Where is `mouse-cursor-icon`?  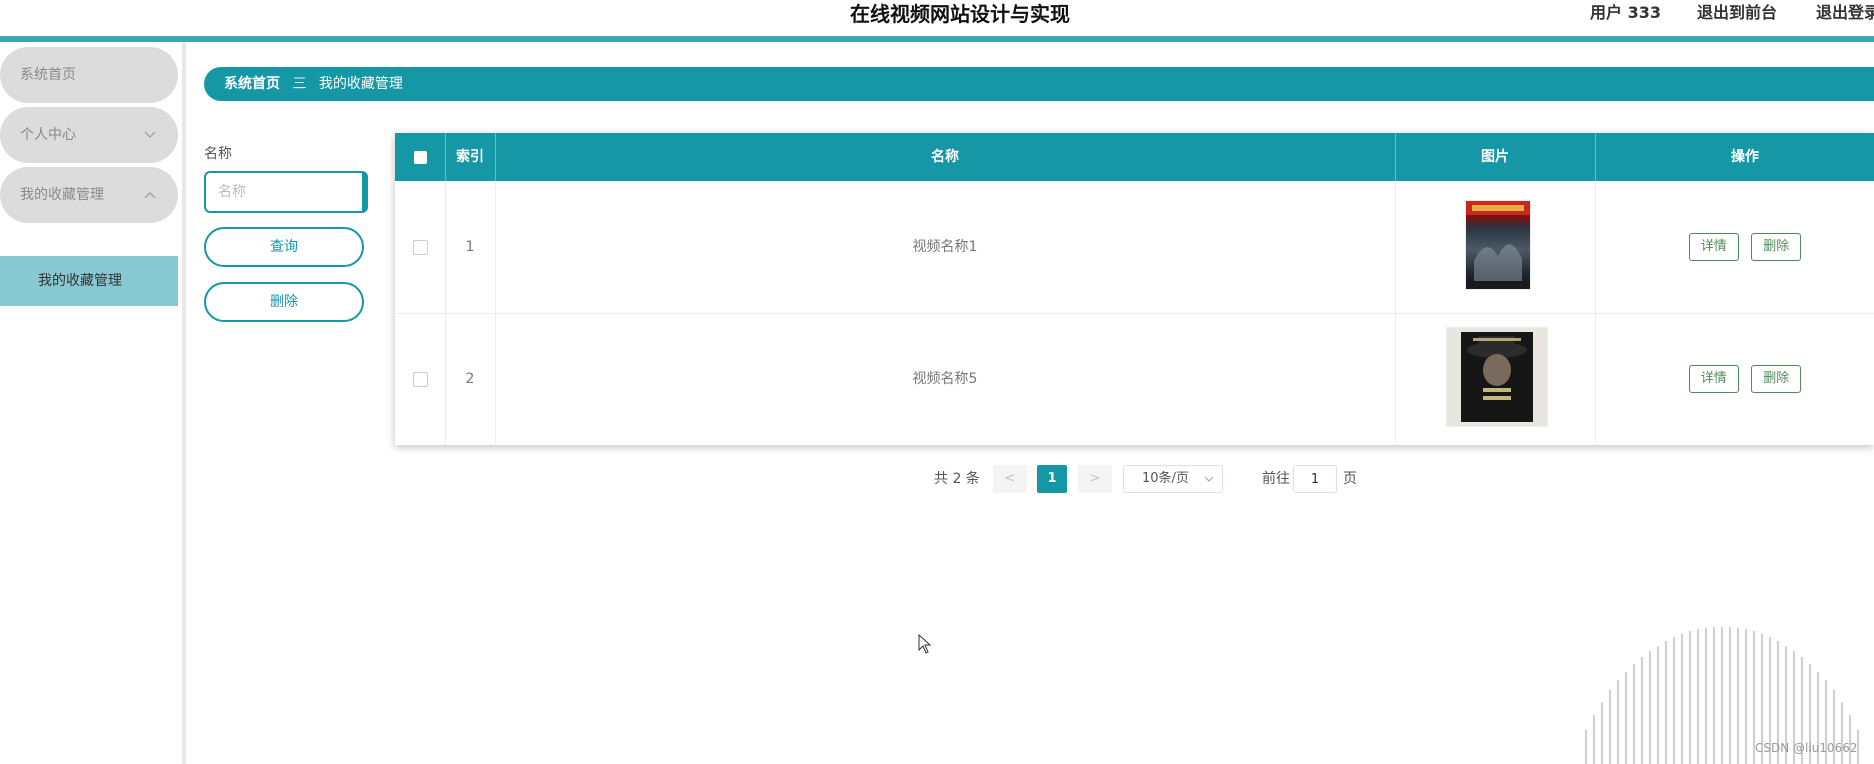
mouse-cursor-icon is located at coordinates (925, 644).